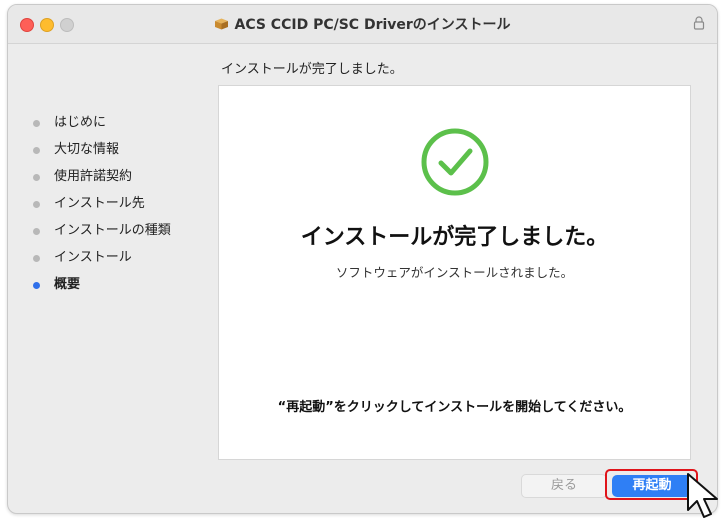  What do you see at coordinates (99, 203) in the screenshot?
I see `sidebar-step-label: インストール先` at bounding box center [99, 203].